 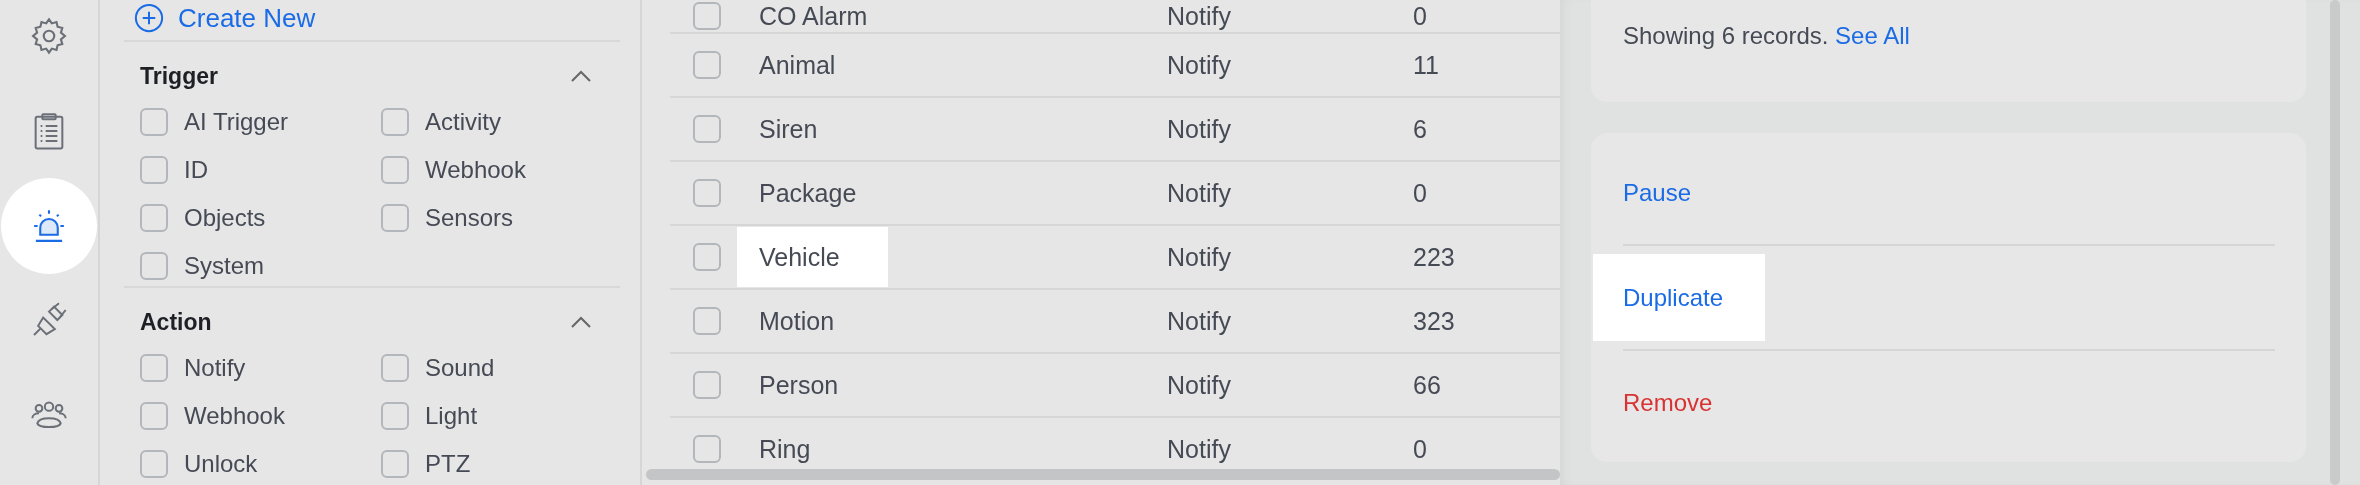 I want to click on section-title: Trigger, so click(x=179, y=76).